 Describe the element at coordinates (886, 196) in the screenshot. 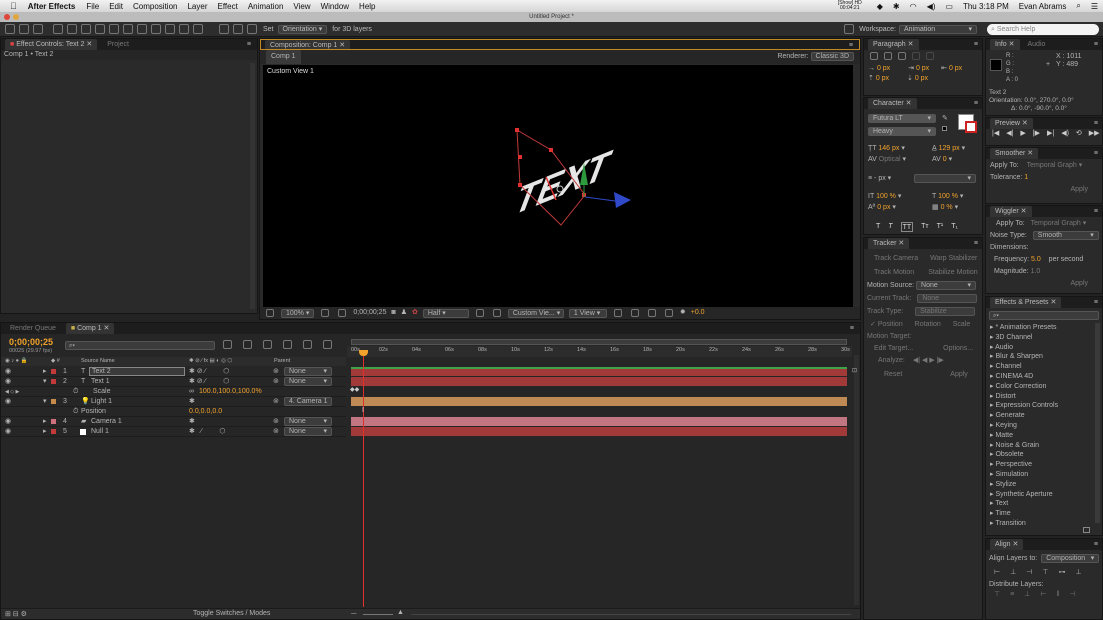

I see `vertical-scale-value: 100 %` at that location.